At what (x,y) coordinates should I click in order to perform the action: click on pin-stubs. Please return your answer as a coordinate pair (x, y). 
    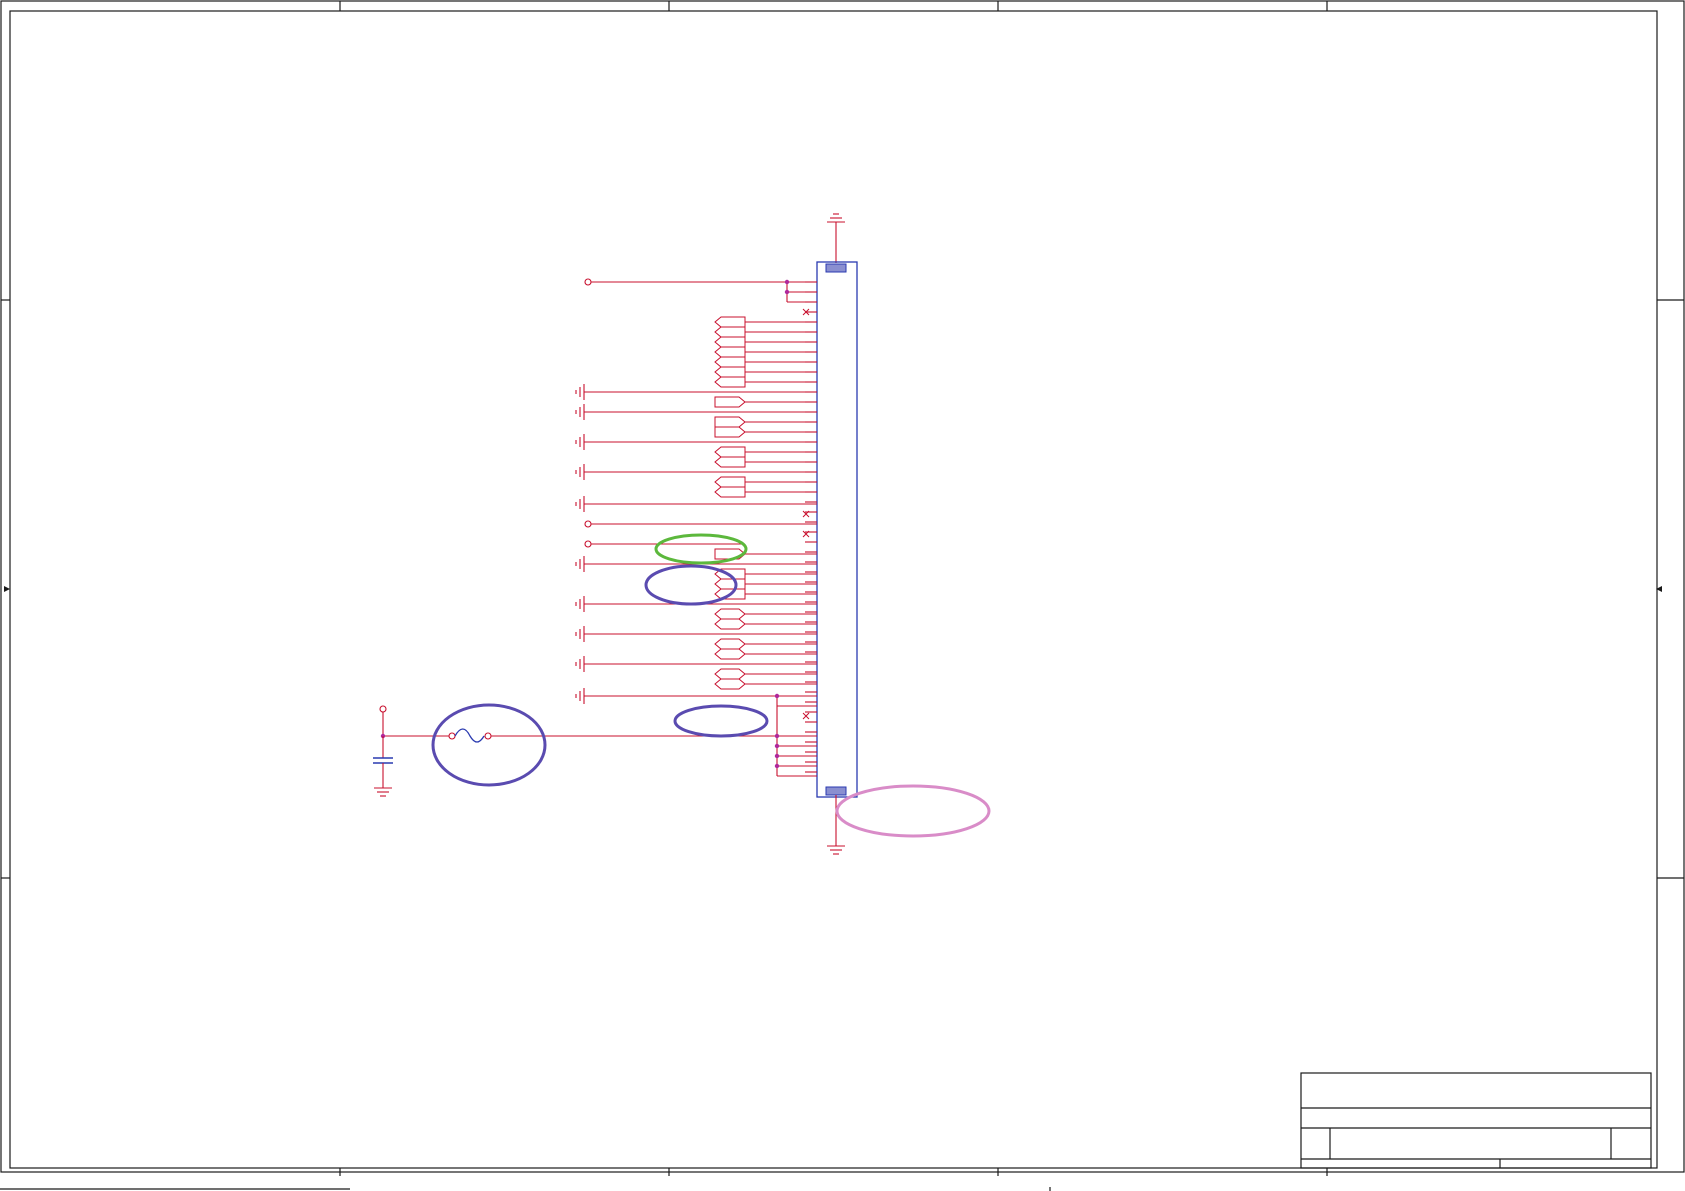
    Looking at the image, I should click on (809, 527).